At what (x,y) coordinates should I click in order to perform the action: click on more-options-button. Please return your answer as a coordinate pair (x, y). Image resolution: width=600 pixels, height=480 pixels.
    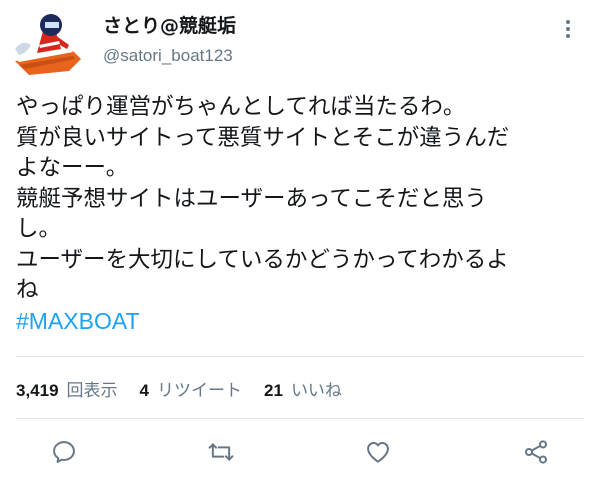
    Looking at the image, I should click on (568, 29).